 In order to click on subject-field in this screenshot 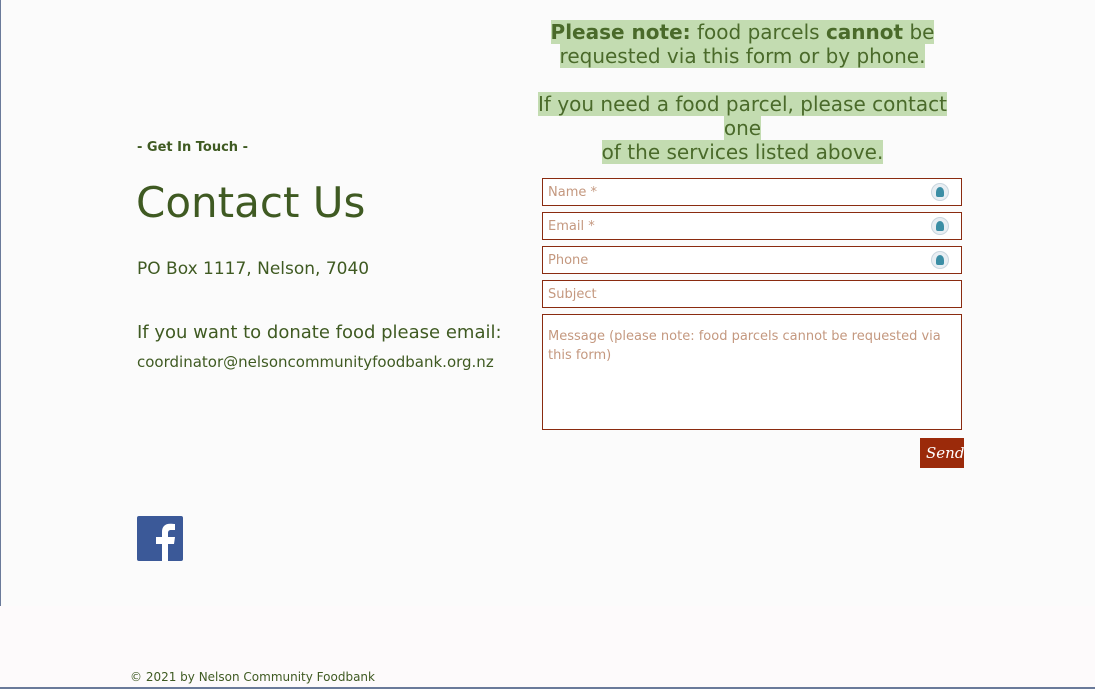, I will do `click(752, 294)`.